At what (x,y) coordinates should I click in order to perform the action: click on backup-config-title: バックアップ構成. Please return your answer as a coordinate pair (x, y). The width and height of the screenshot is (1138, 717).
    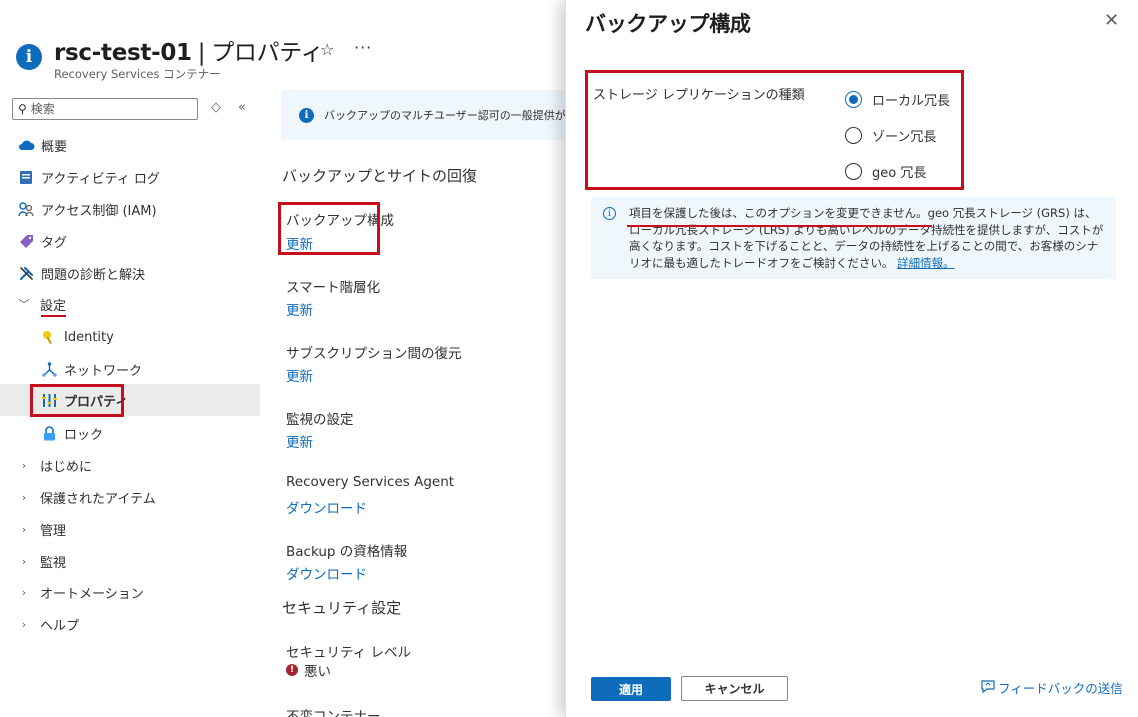
    Looking at the image, I should click on (340, 221).